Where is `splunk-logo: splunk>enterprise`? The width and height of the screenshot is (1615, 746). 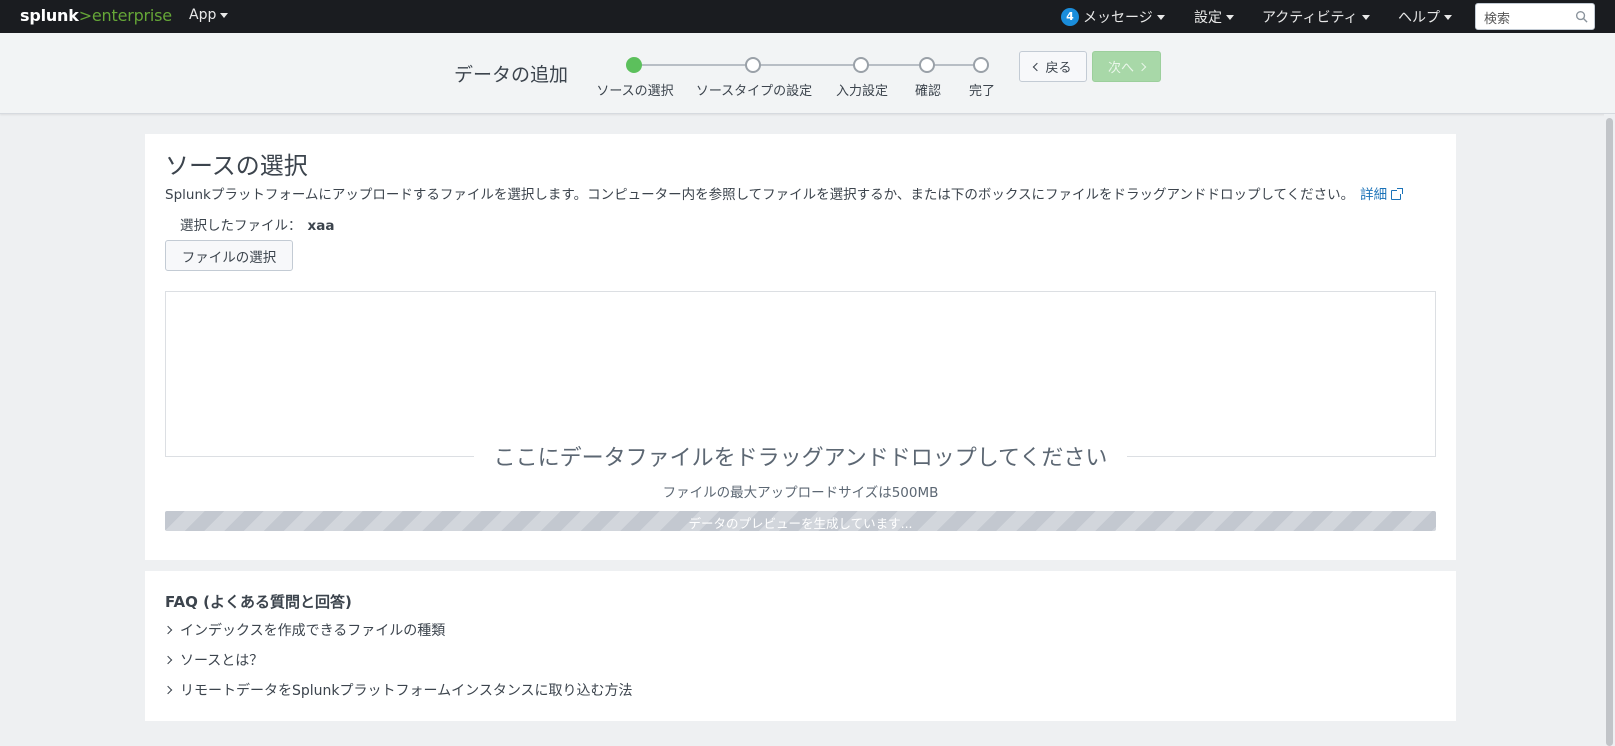 splunk-logo: splunk>enterprise is located at coordinates (96, 15).